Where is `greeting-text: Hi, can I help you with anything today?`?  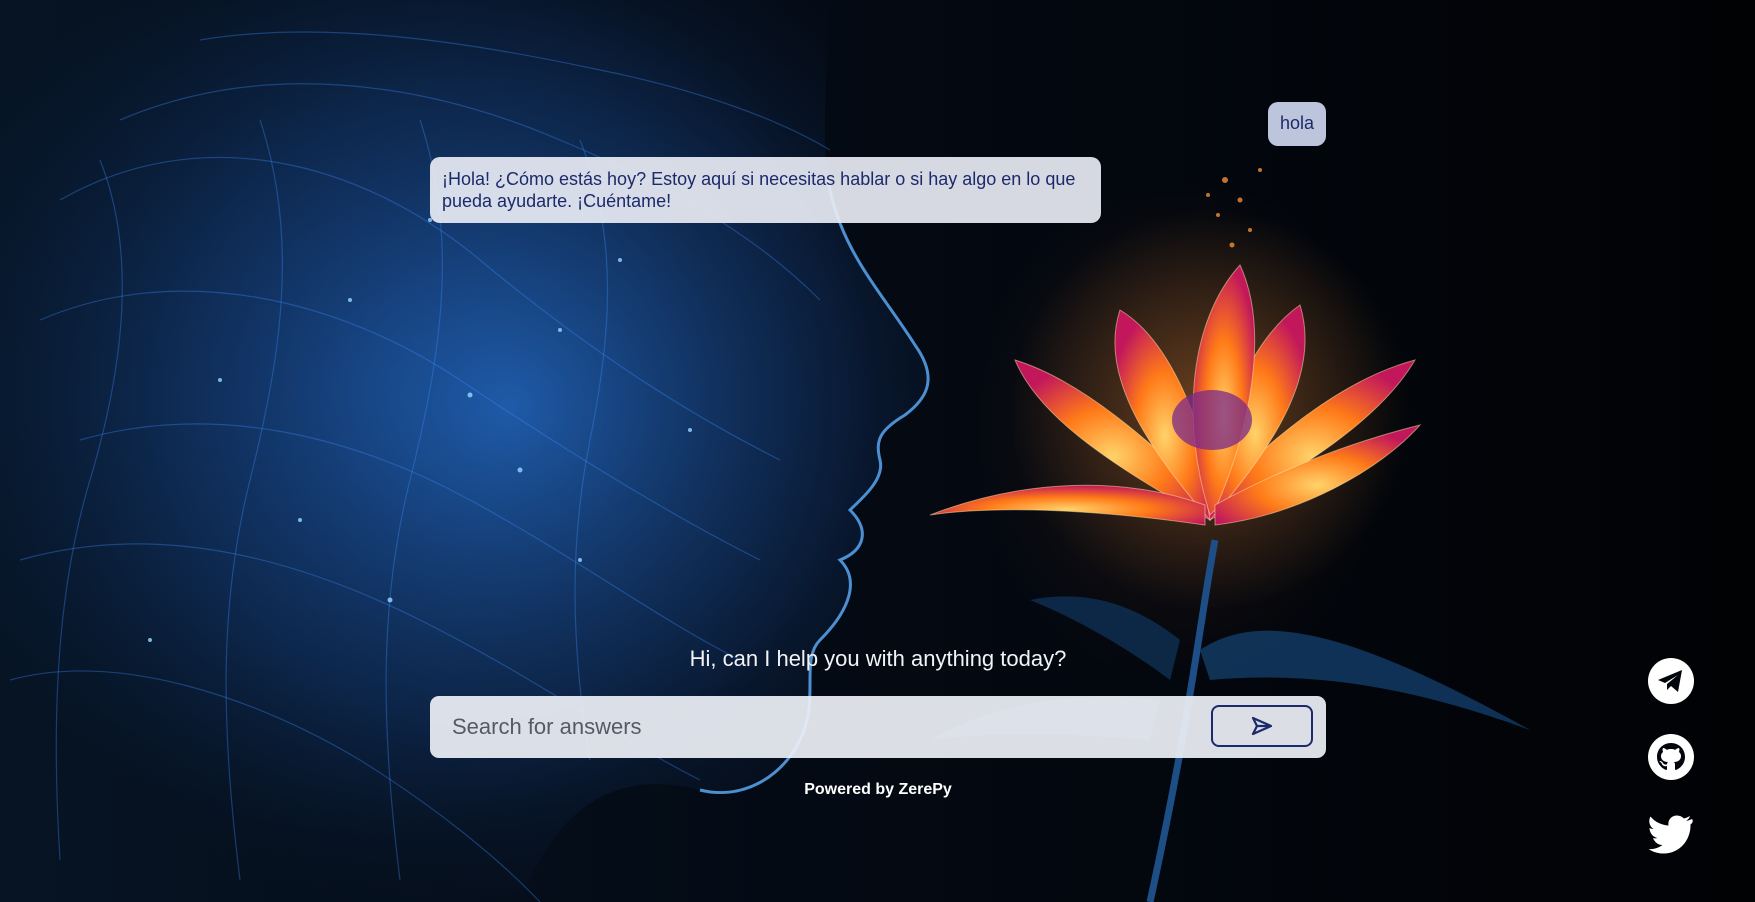
greeting-text: Hi, can I help you with anything today? is located at coordinates (878, 658).